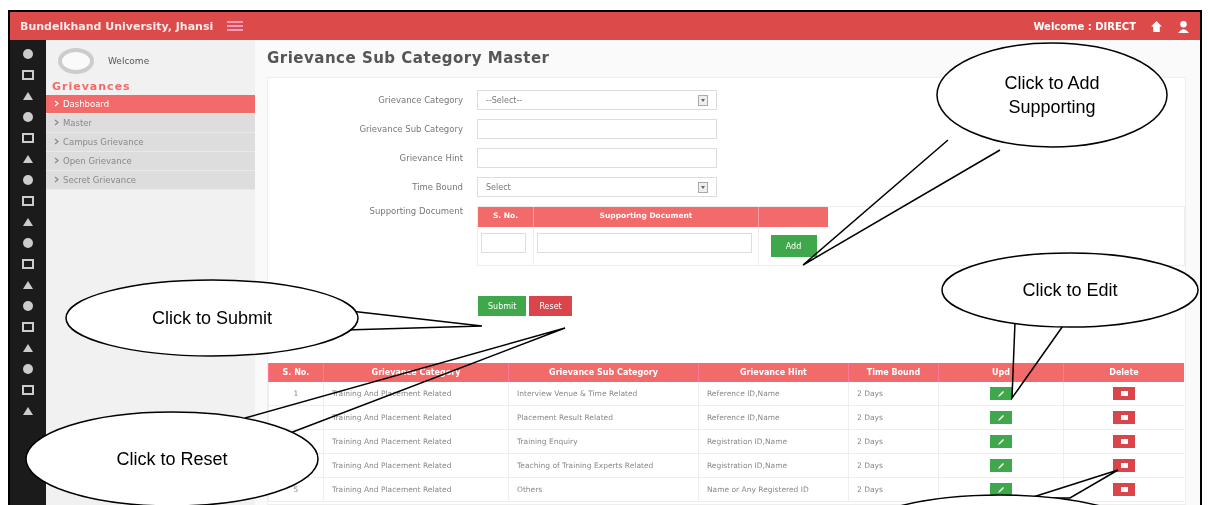  What do you see at coordinates (773, 372) in the screenshot?
I see `column-header: Grievance Hint` at bounding box center [773, 372].